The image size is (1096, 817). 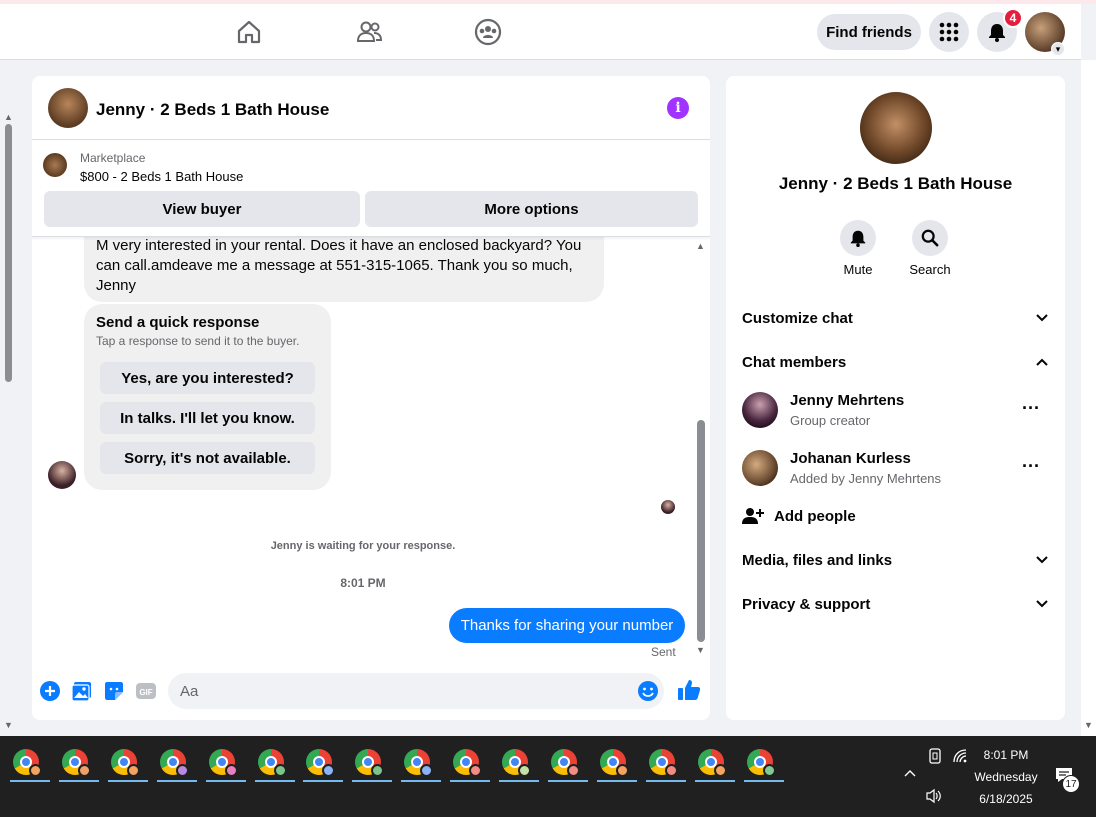 I want to click on view-buyer-button: View buyer, so click(x=202, y=209).